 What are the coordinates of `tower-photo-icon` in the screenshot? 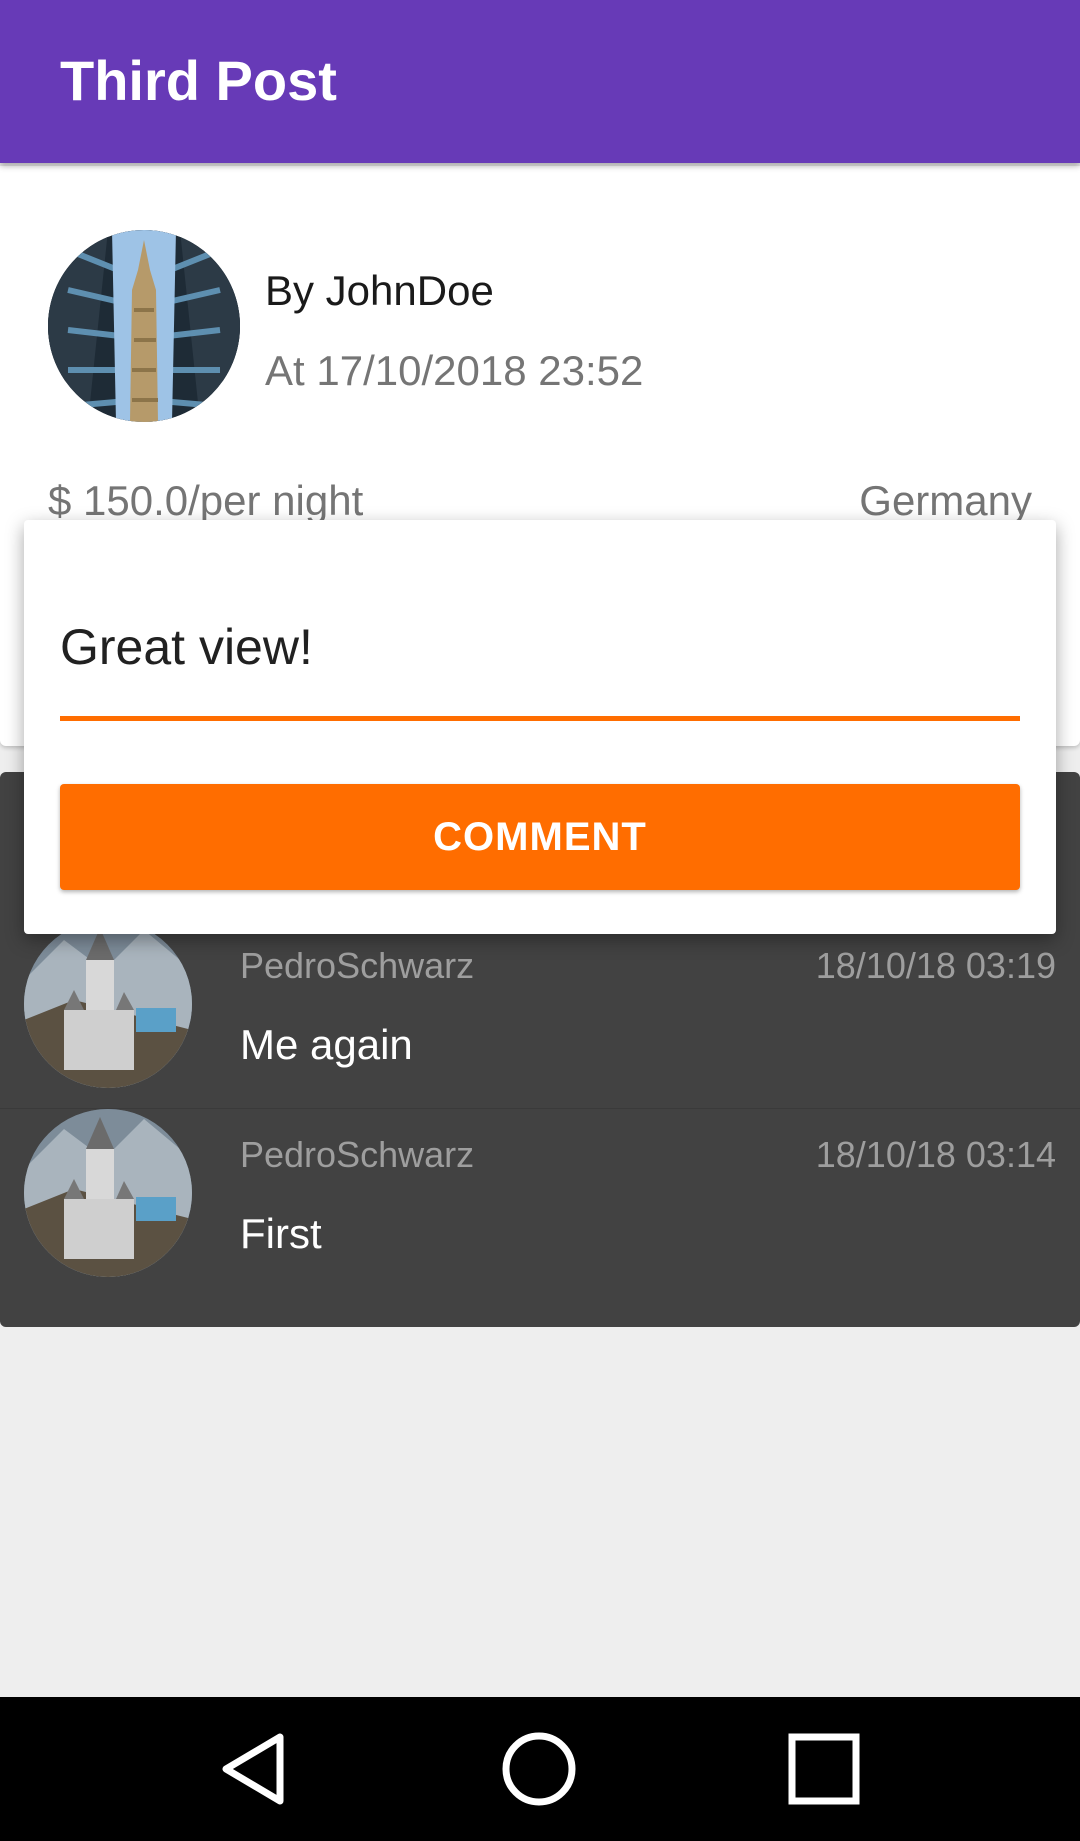 It's located at (144, 326).